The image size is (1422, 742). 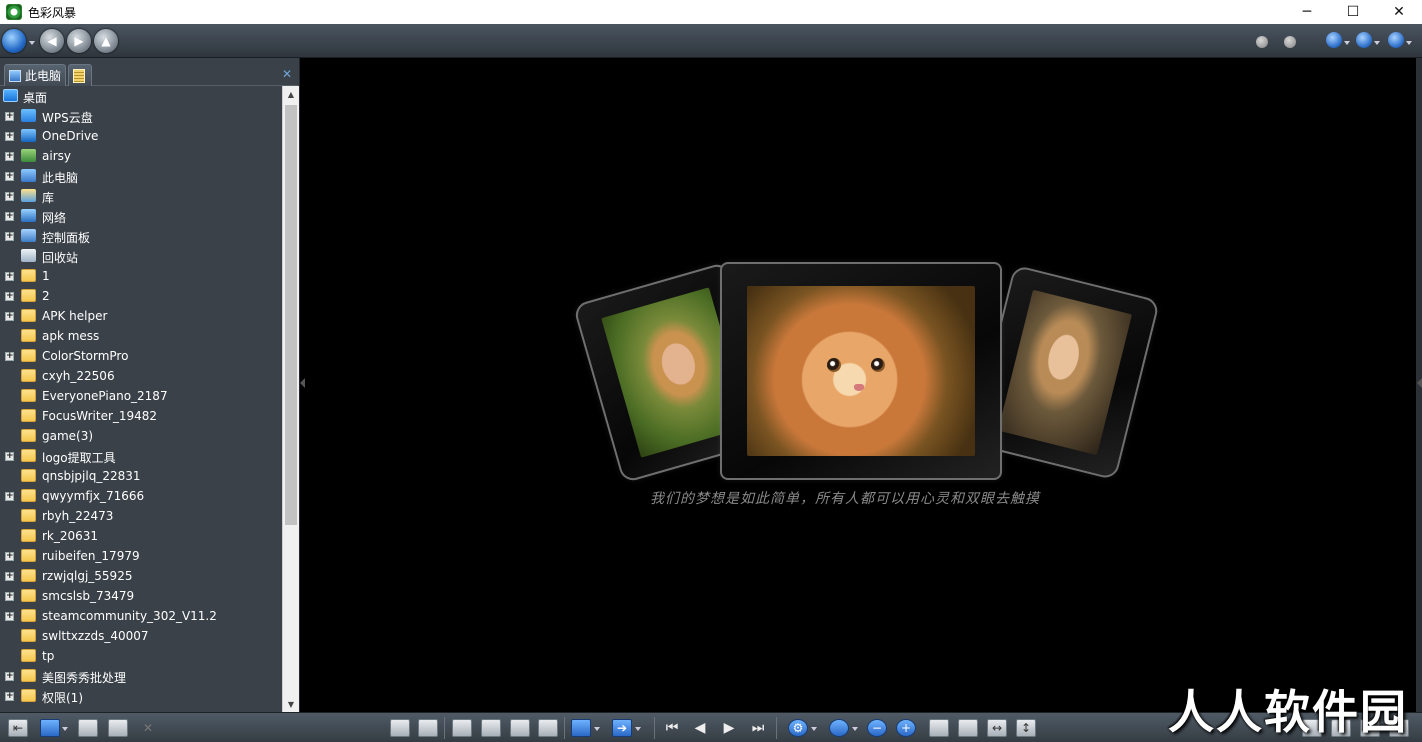 What do you see at coordinates (141, 196) in the screenshot?
I see `tree-item: + 库` at bounding box center [141, 196].